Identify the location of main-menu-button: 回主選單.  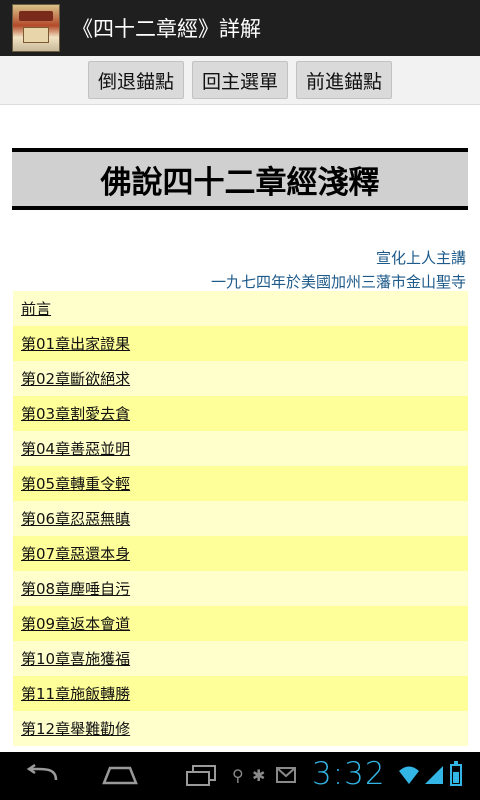
(239, 80).